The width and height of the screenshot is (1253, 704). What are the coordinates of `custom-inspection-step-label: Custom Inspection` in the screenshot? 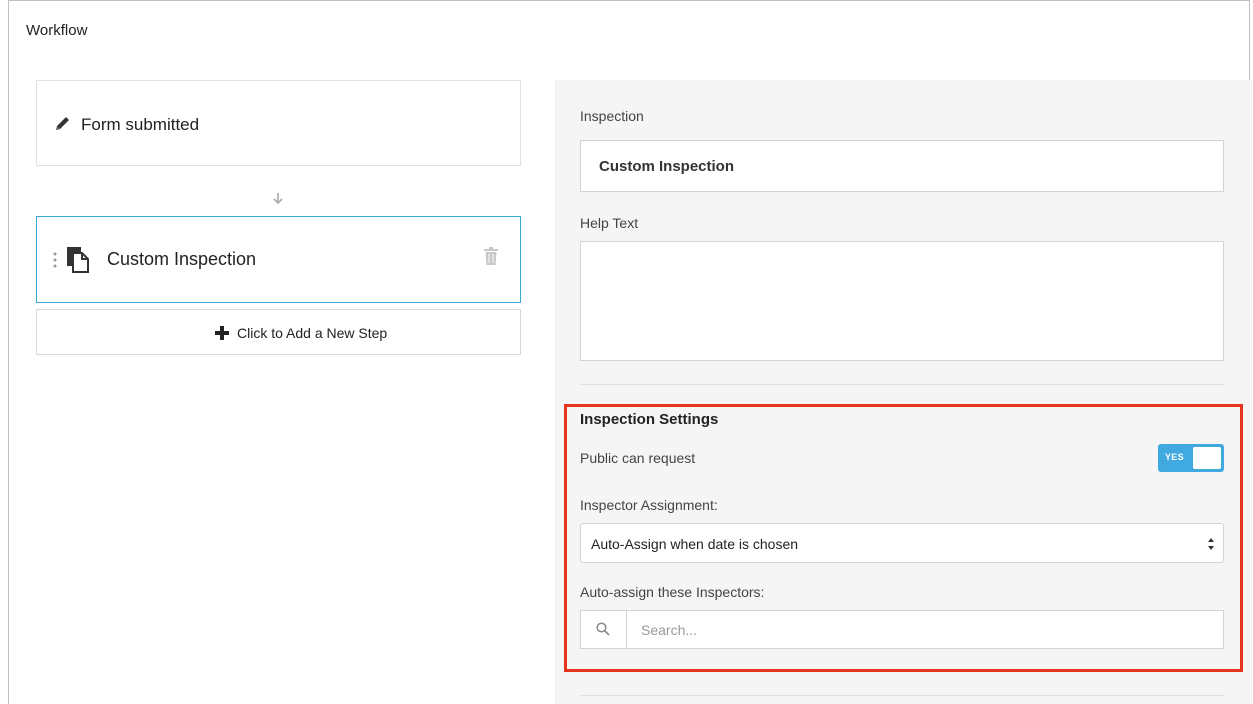 It's located at (182, 259).